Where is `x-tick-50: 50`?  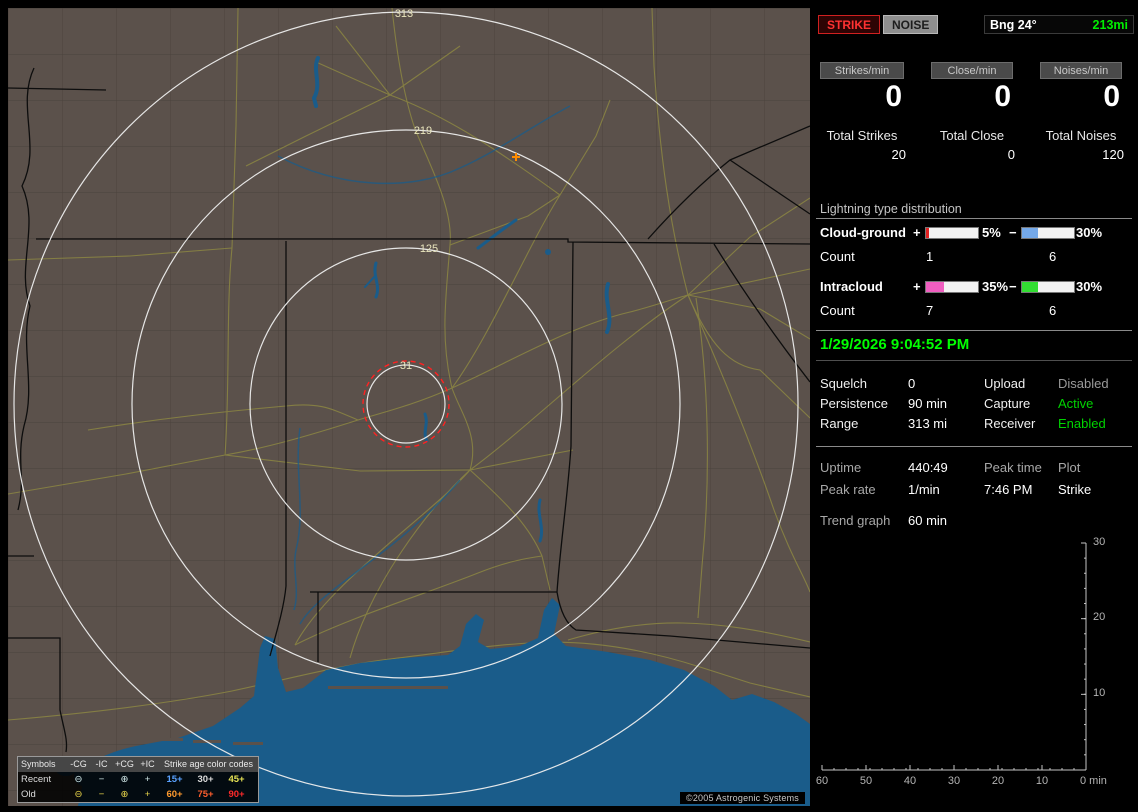 x-tick-50: 50 is located at coordinates (866, 781).